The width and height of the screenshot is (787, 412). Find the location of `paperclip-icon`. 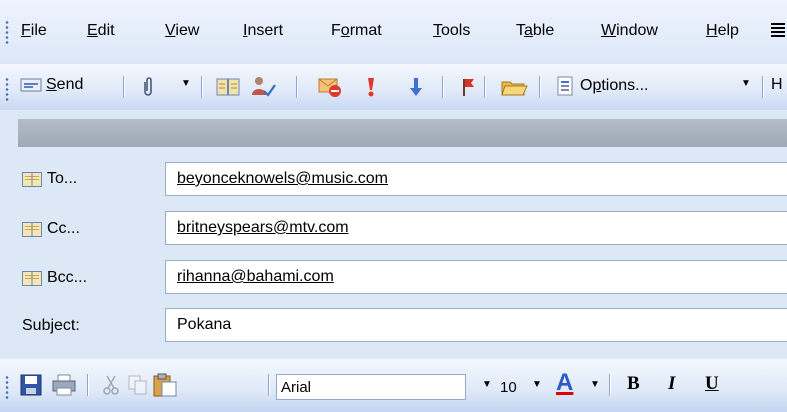

paperclip-icon is located at coordinates (148, 86).